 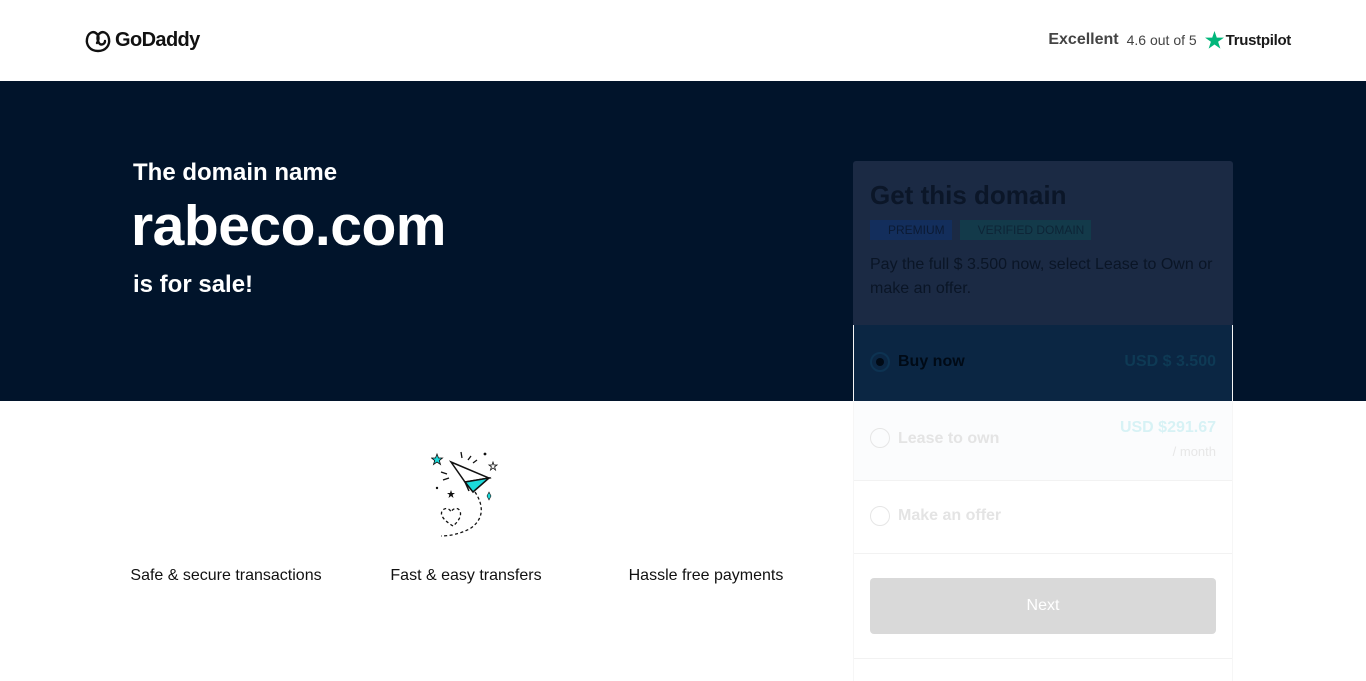 I want to click on hero-post-text: is for sale!, so click(x=193, y=284).